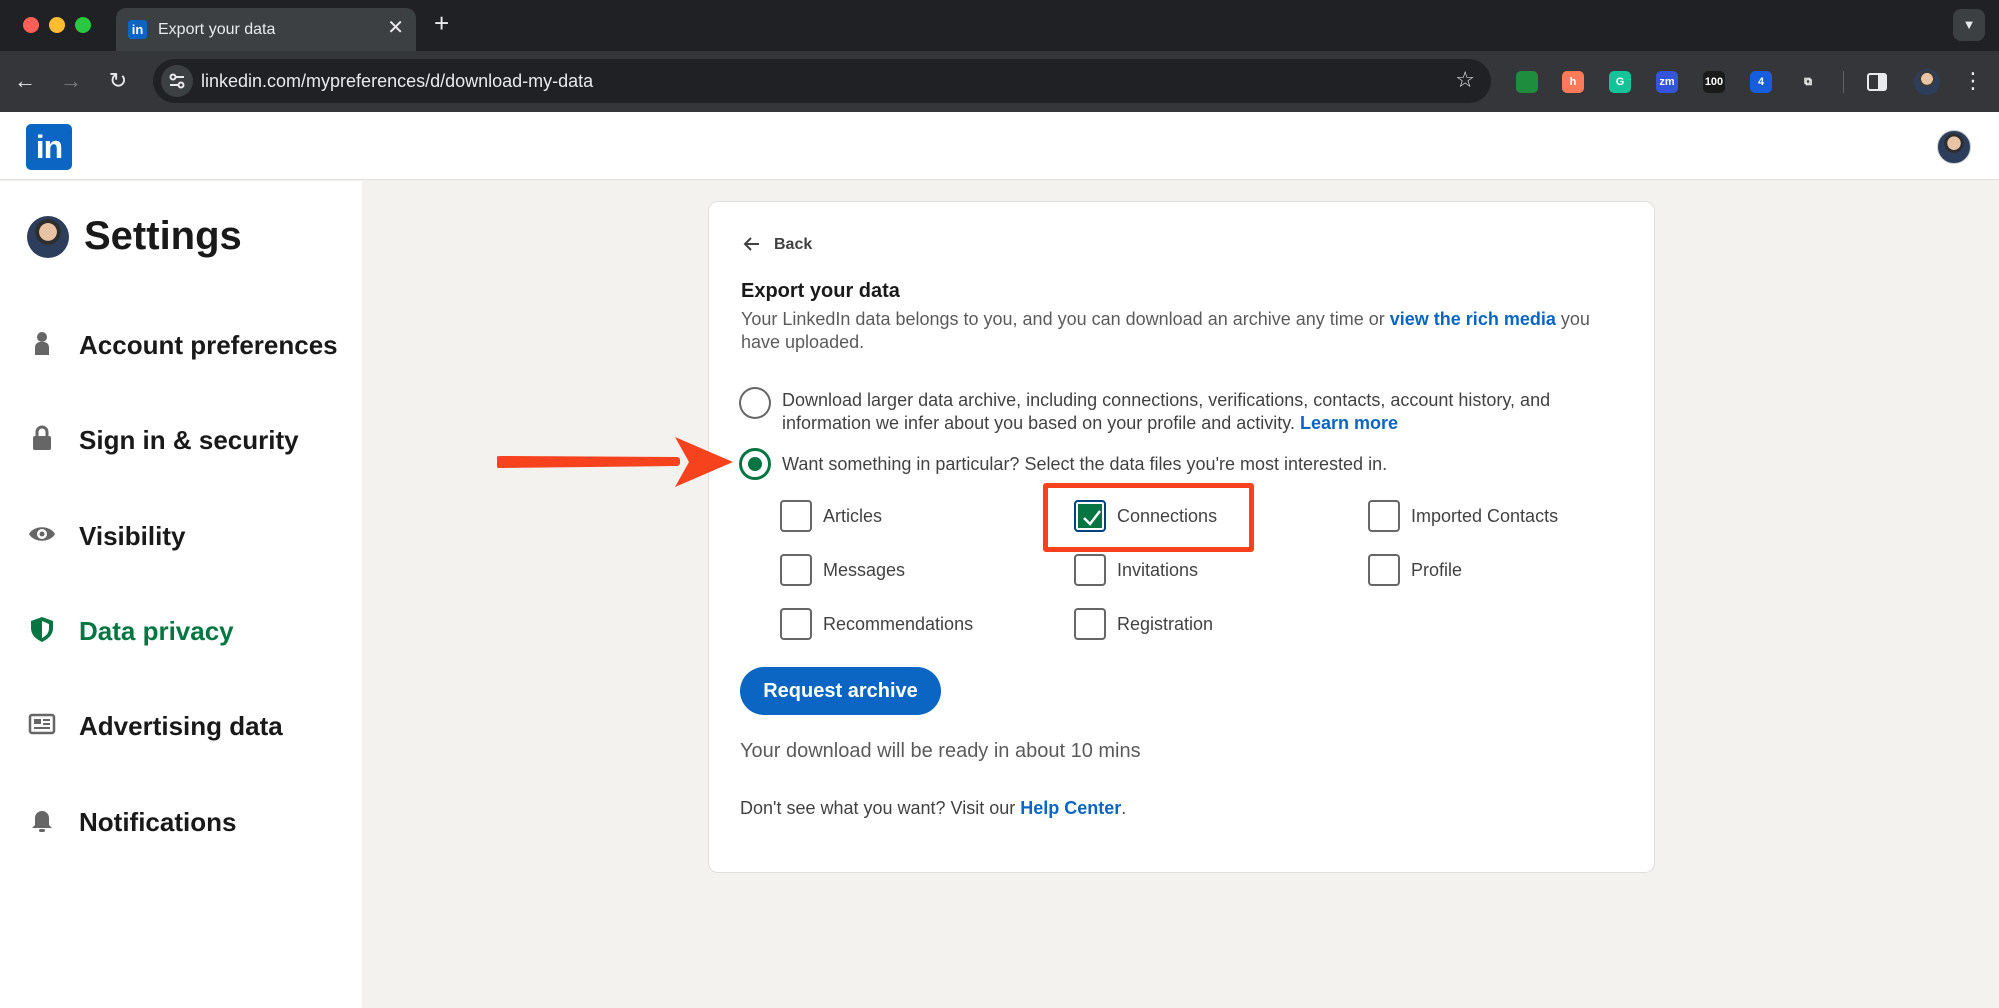  I want to click on linkedin-logo: in, so click(49, 147).